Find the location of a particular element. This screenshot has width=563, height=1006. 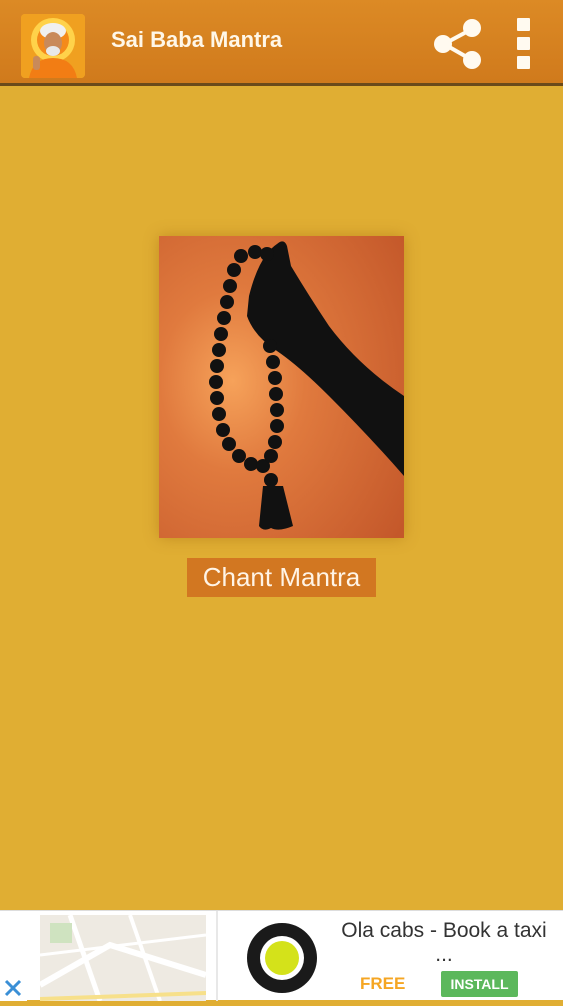

map-thumbnail is located at coordinates (123, 958).